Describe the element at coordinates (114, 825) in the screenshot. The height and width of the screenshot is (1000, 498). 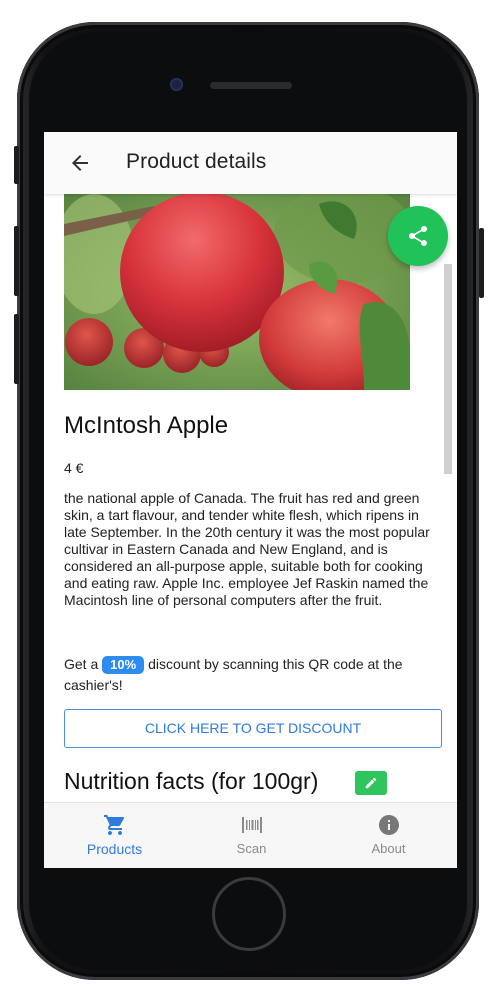
I see `cart-icon` at that location.